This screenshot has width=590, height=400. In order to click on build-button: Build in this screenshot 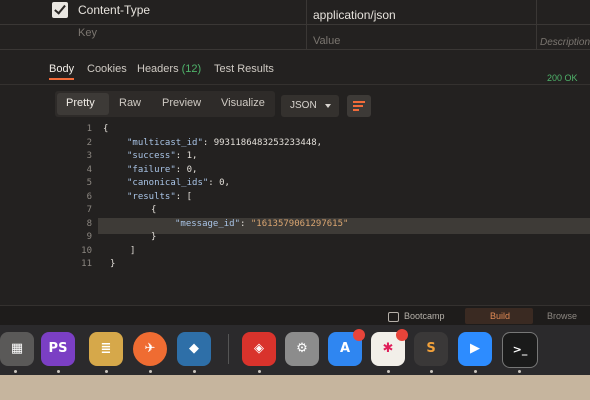, I will do `click(499, 316)`.